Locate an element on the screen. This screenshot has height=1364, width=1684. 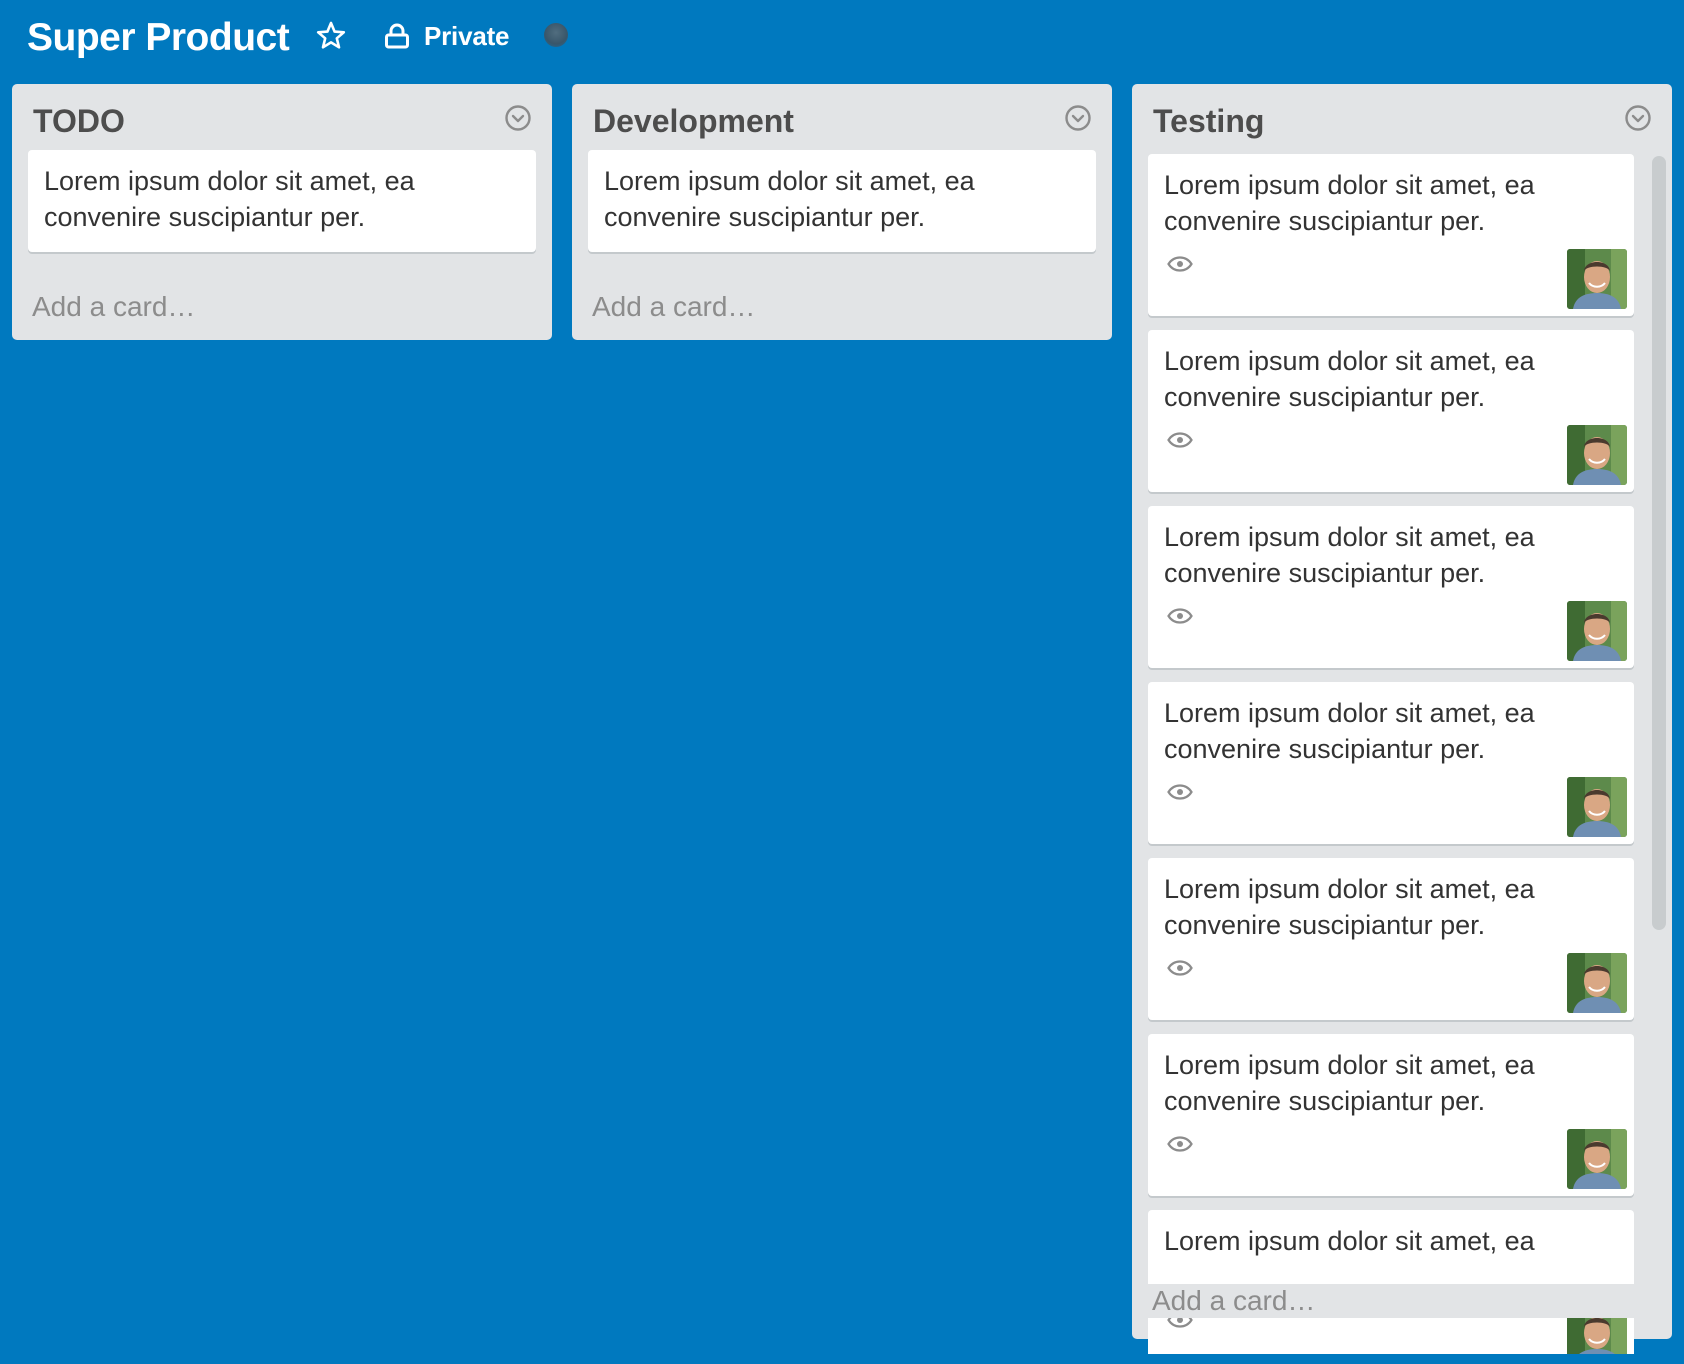
star-icon is located at coordinates (331, 36).